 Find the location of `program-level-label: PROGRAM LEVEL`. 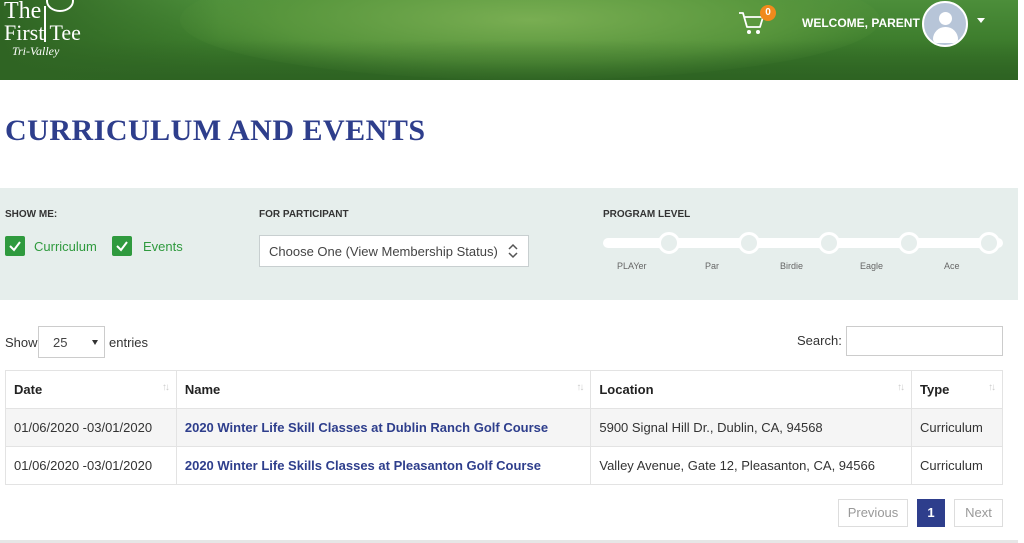

program-level-label: PROGRAM LEVEL is located at coordinates (647, 214).